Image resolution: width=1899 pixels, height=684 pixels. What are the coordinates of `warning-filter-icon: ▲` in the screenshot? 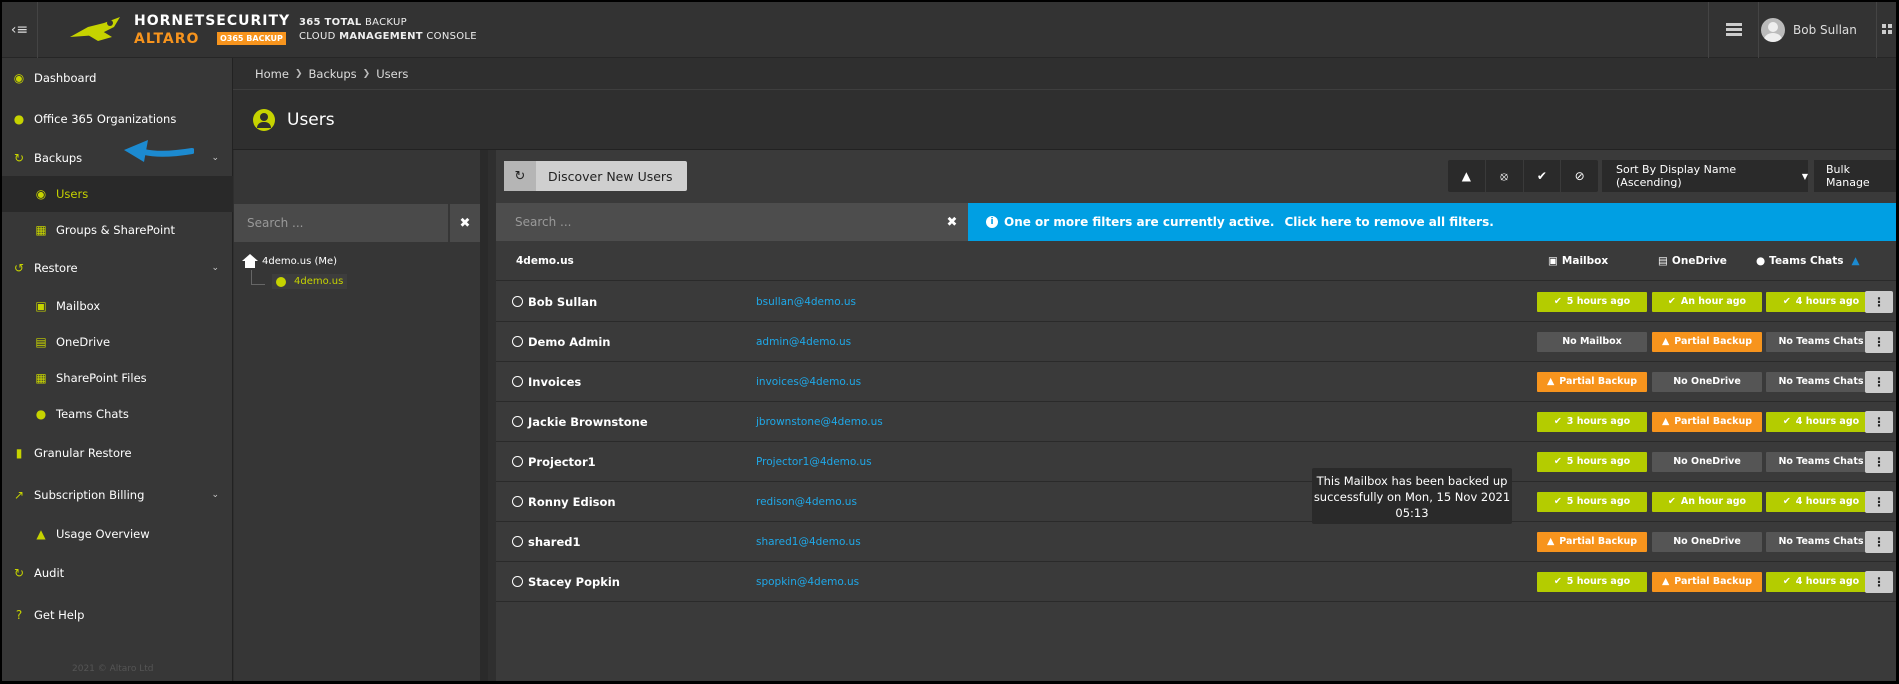 It's located at (1467, 176).